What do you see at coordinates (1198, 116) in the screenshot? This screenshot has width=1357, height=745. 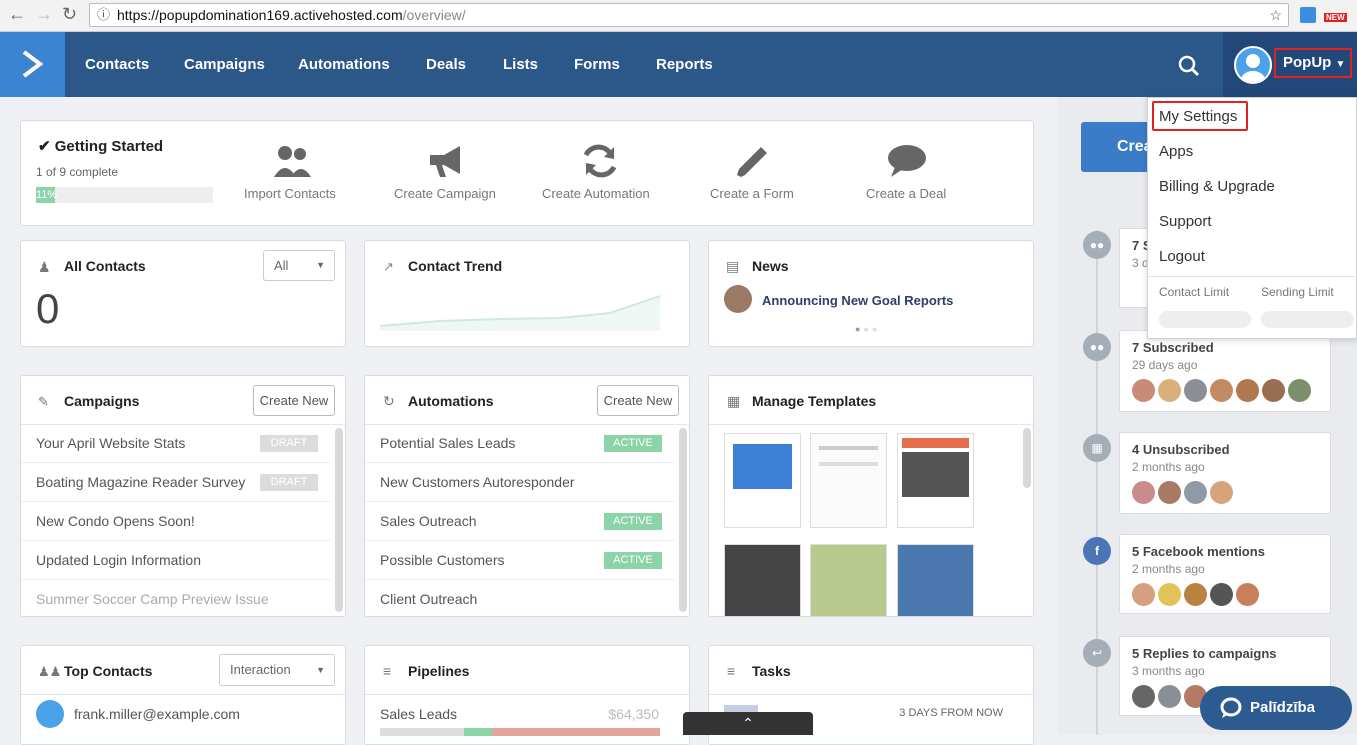 I see `menu-item-my-settings: My Settings` at bounding box center [1198, 116].